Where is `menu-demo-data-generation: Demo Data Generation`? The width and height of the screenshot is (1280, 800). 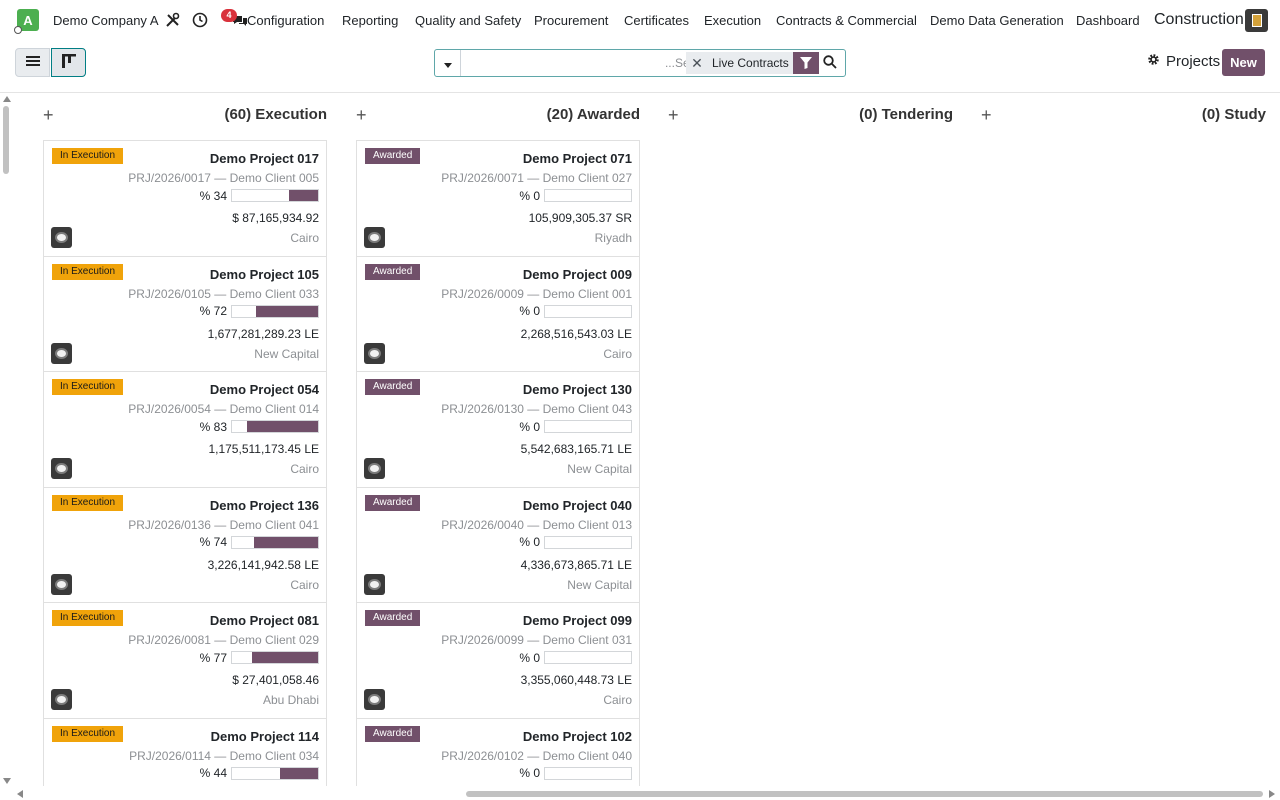
menu-demo-data-generation: Demo Data Generation is located at coordinates (997, 20).